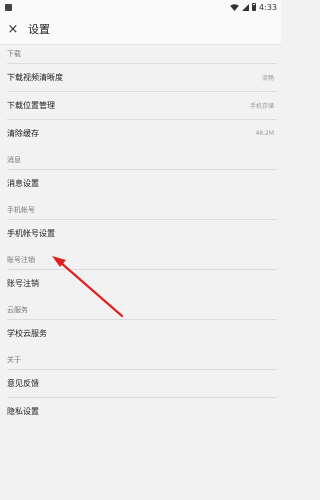 The width and height of the screenshot is (320, 500). Describe the element at coordinates (23, 133) in the screenshot. I see `row-label: 清除缓存` at that location.